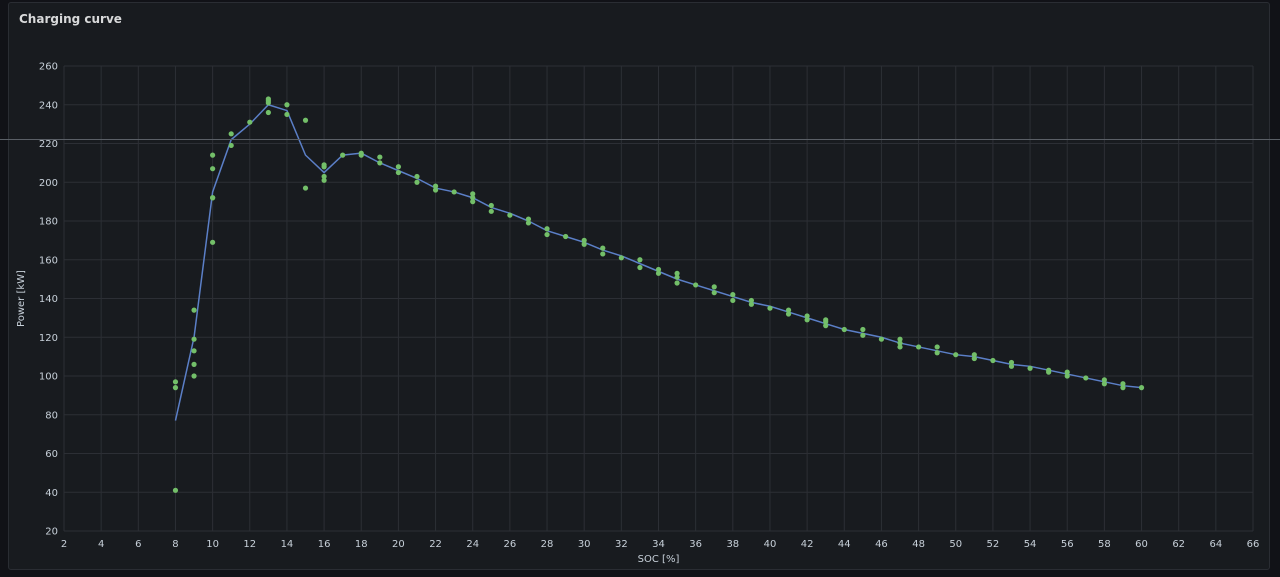  I want to click on x-tick-label: 48, so click(918, 544).